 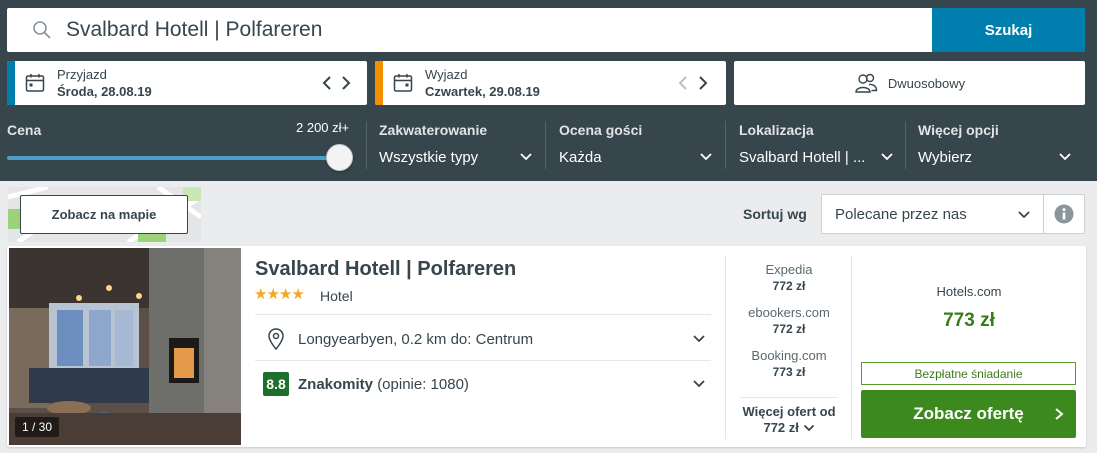 What do you see at coordinates (276, 384) in the screenshot?
I see `rating-score-badge: 8.8` at bounding box center [276, 384].